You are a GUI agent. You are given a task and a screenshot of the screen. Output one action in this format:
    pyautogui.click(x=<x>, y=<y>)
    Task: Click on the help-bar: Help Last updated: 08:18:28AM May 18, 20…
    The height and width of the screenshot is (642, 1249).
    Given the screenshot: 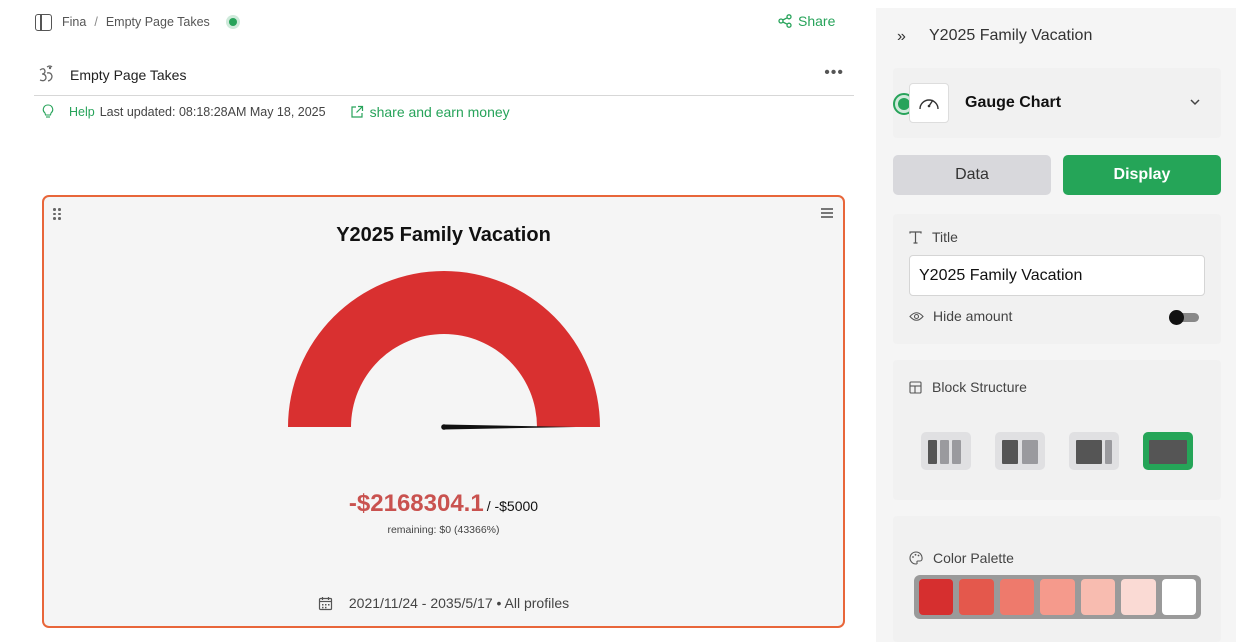 What is the action you would take?
    pyautogui.click(x=276, y=112)
    